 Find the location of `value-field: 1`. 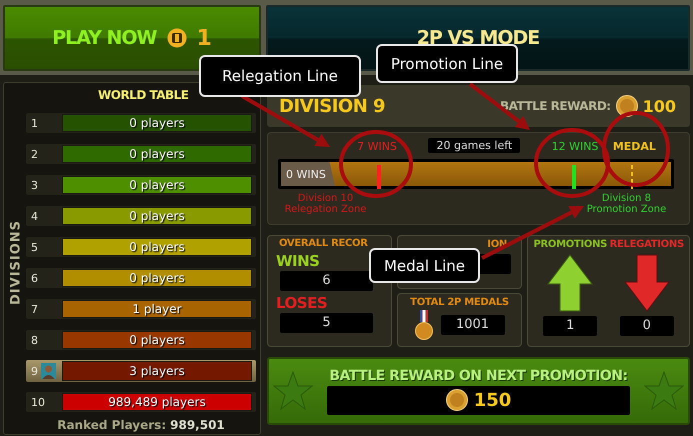

value-field: 1 is located at coordinates (570, 326).